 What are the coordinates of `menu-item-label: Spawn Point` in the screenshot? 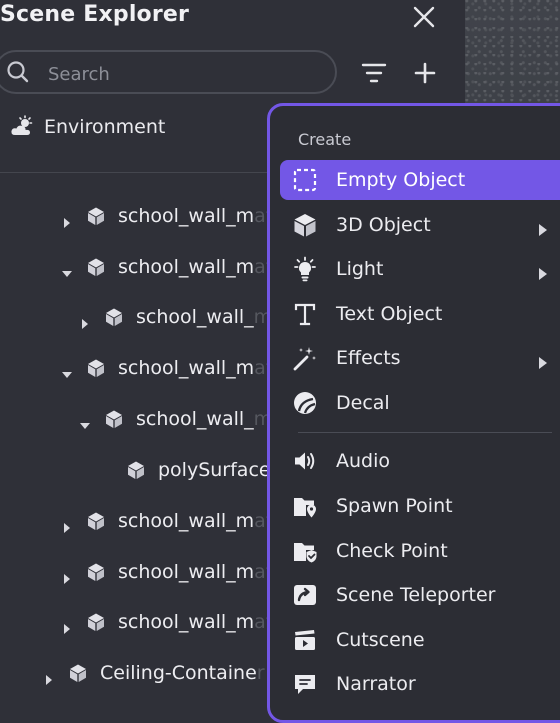 It's located at (394, 506).